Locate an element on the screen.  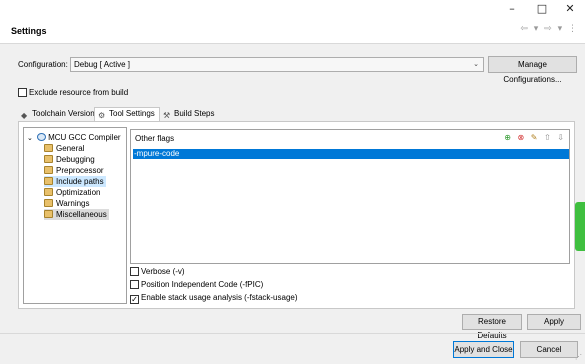
tree-item-general: General is located at coordinates (64, 148).